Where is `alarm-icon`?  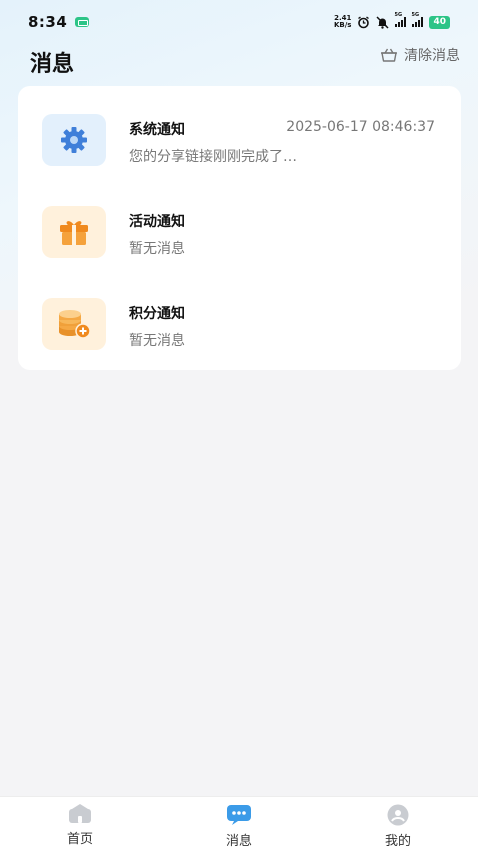
alarm-icon is located at coordinates (364, 21).